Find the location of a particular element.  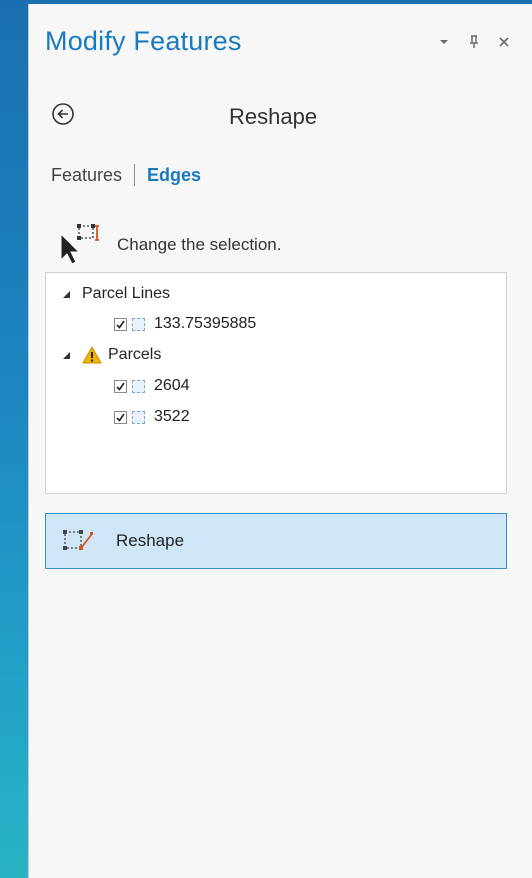

close-icon is located at coordinates (504, 42).